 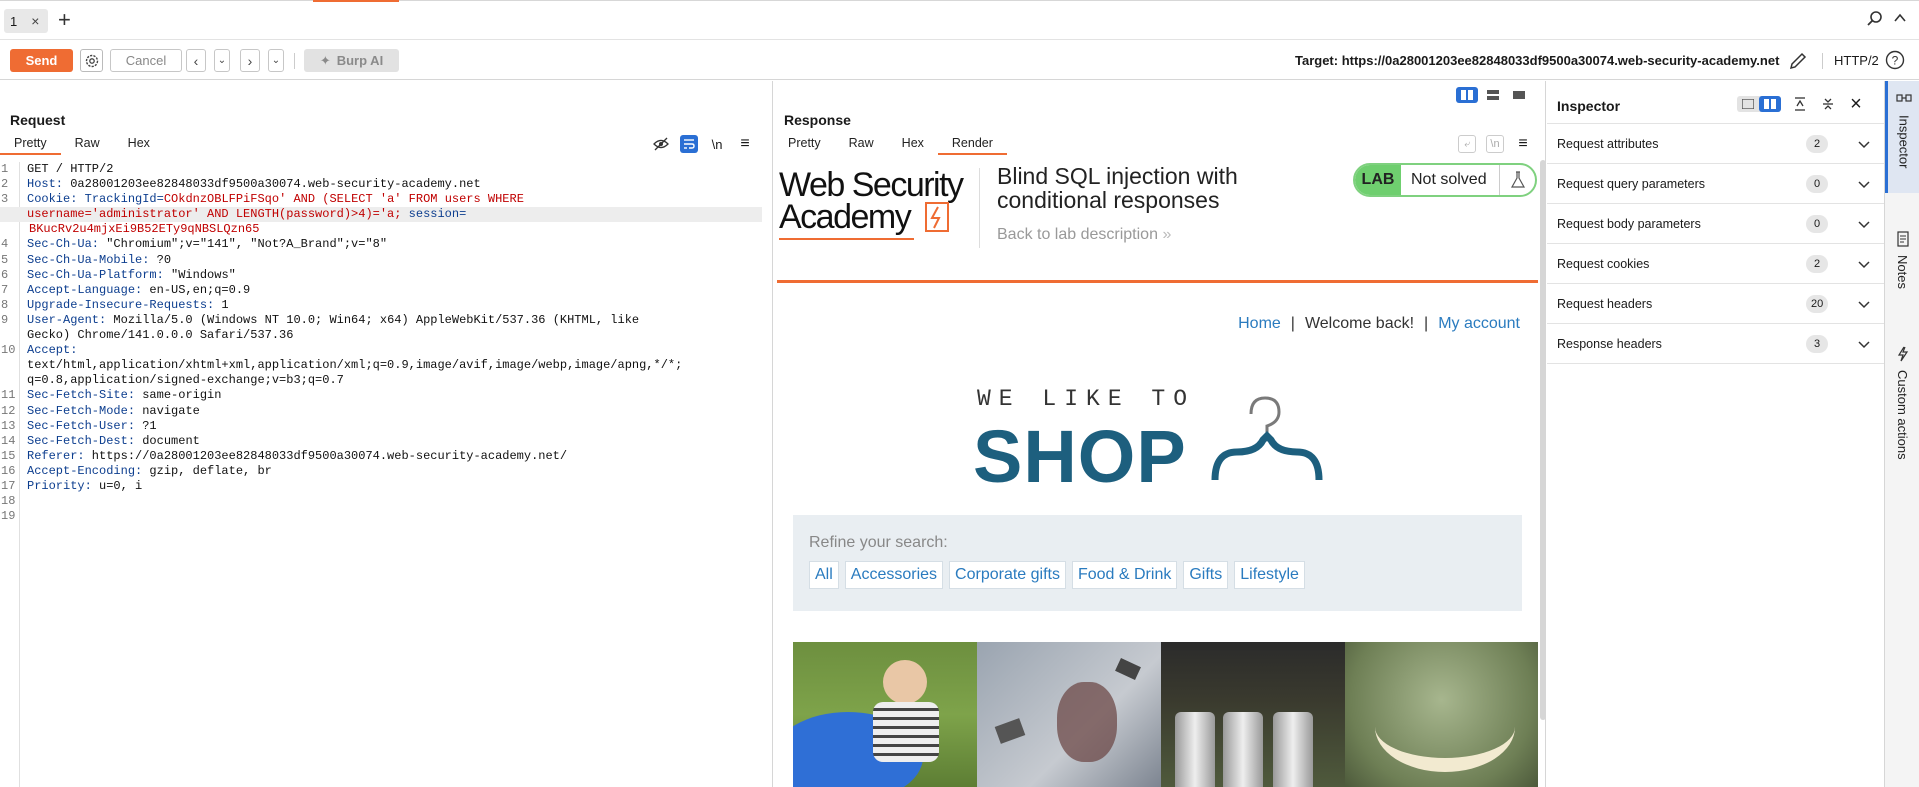 What do you see at coordinates (276, 60) in the screenshot?
I see `forward-history-dropdown: ⌄` at bounding box center [276, 60].